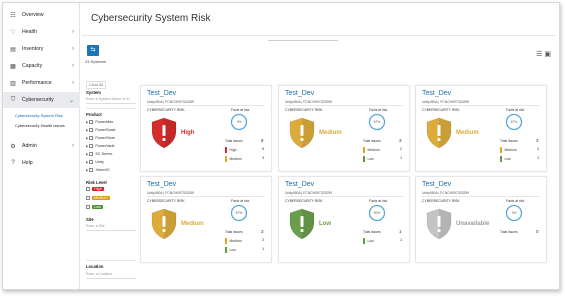 This screenshot has height=296, width=565. Describe the element at coordinates (39, 115) in the screenshot. I see `sidebar-subitem-system-risk: Cybersecurity System Risk` at that location.